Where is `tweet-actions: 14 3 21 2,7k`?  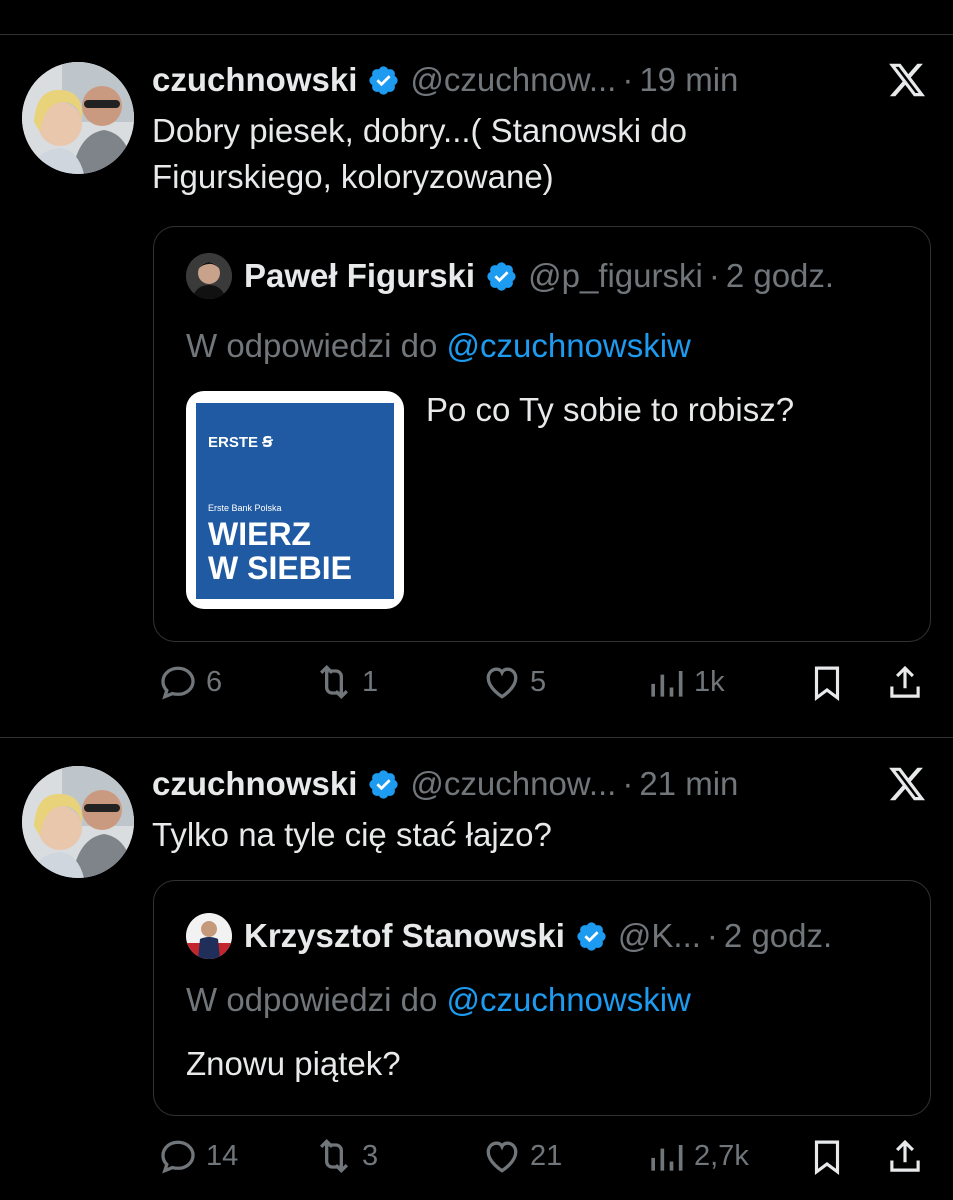
tweet-actions: 14 3 21 2,7k is located at coordinates (476, 1159).